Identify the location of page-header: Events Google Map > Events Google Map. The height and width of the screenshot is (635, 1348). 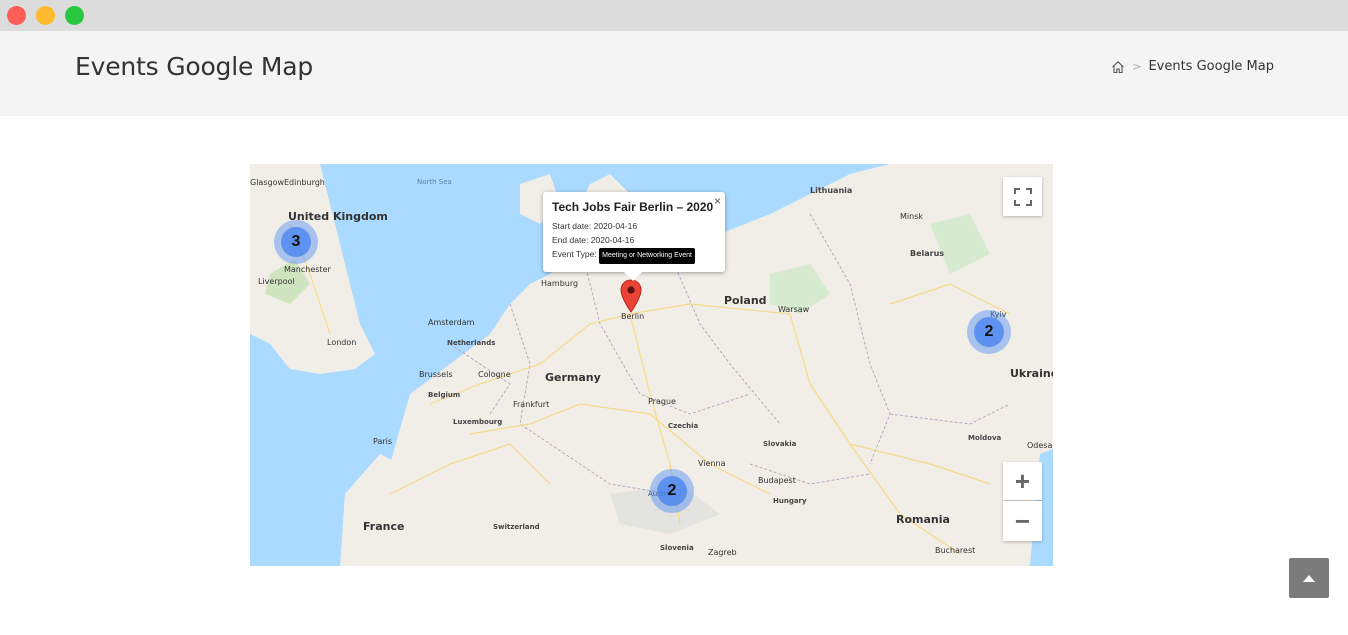
(674, 73).